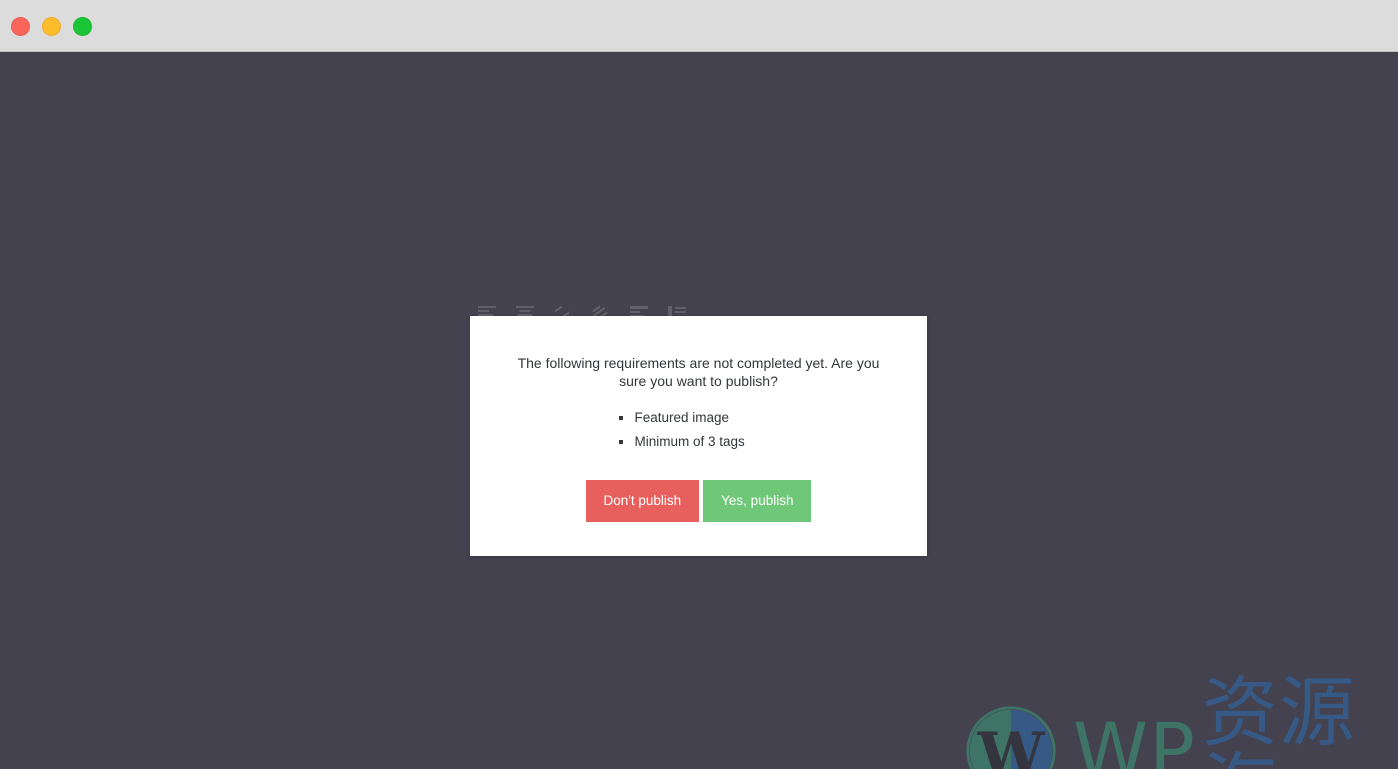 This screenshot has width=1398, height=769. What do you see at coordinates (699, 26) in the screenshot?
I see `window-titlebar` at bounding box center [699, 26].